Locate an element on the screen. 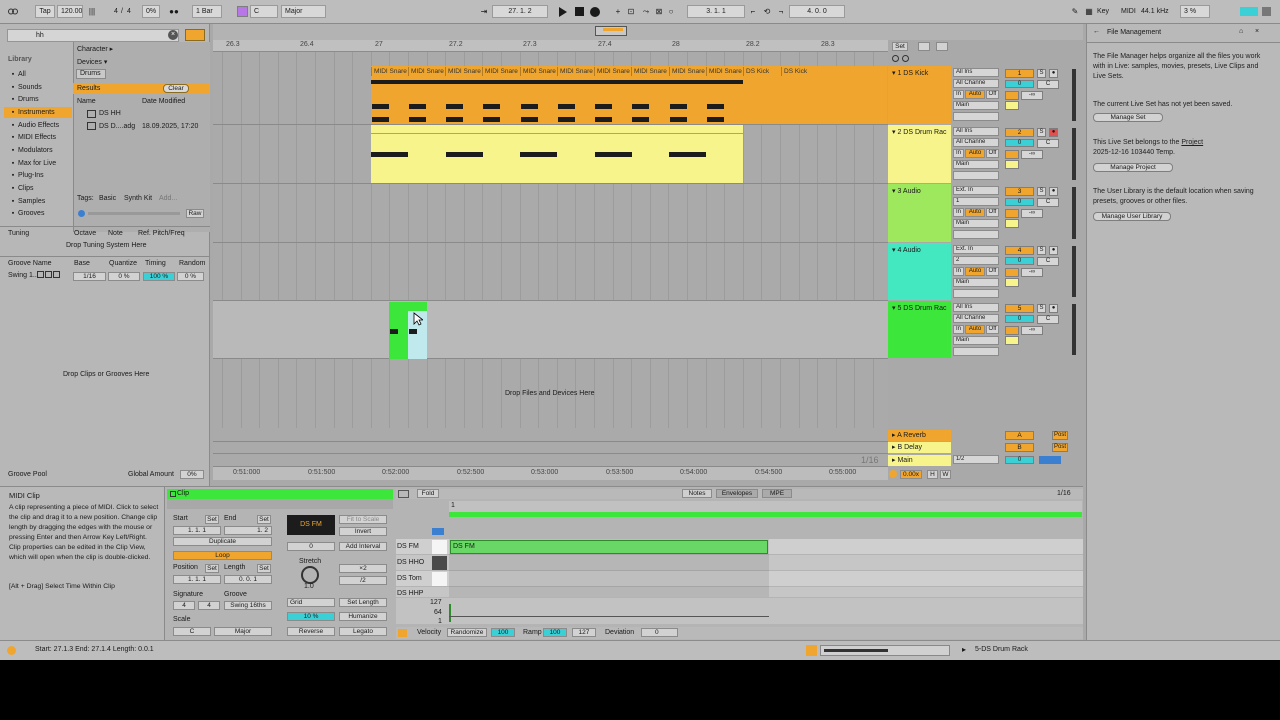 This screenshot has height=720, width=1280. pad-key is located at coordinates (439, 547).